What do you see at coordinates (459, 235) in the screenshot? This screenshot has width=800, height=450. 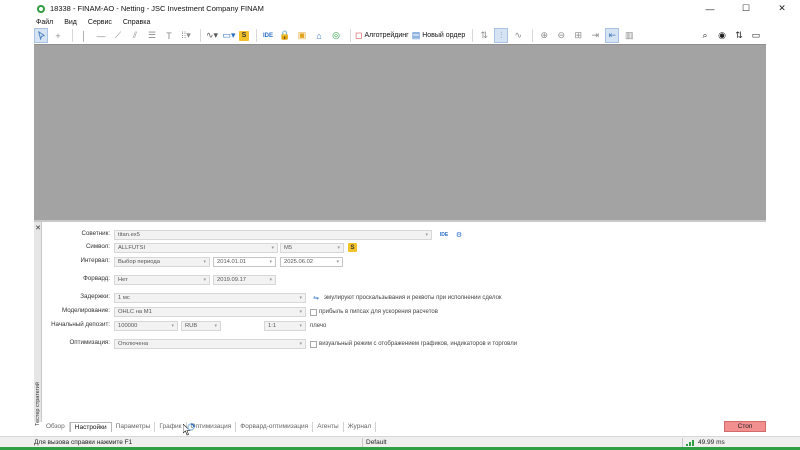 I see `gear-icon: ⚙` at bounding box center [459, 235].